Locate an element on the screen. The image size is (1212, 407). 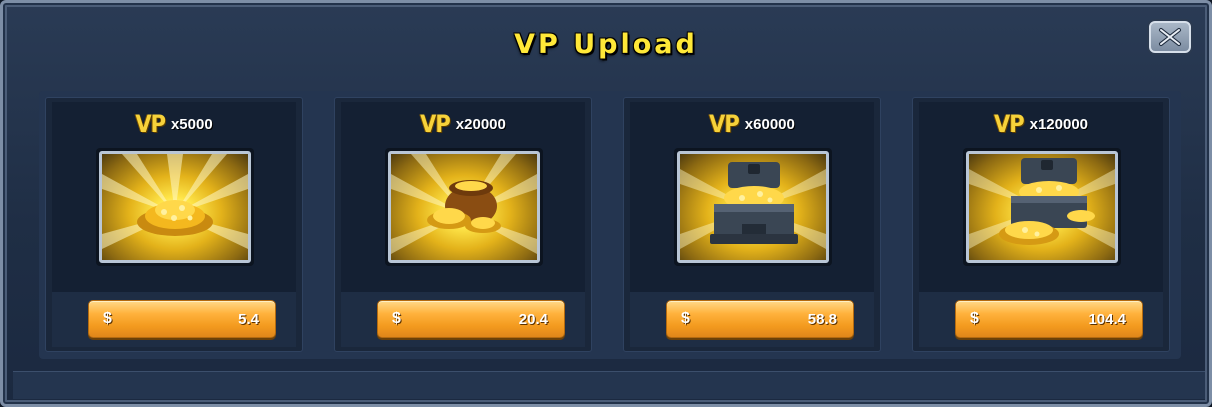
package-card: VP x5000 $ 5.4 is located at coordinates (174, 224).